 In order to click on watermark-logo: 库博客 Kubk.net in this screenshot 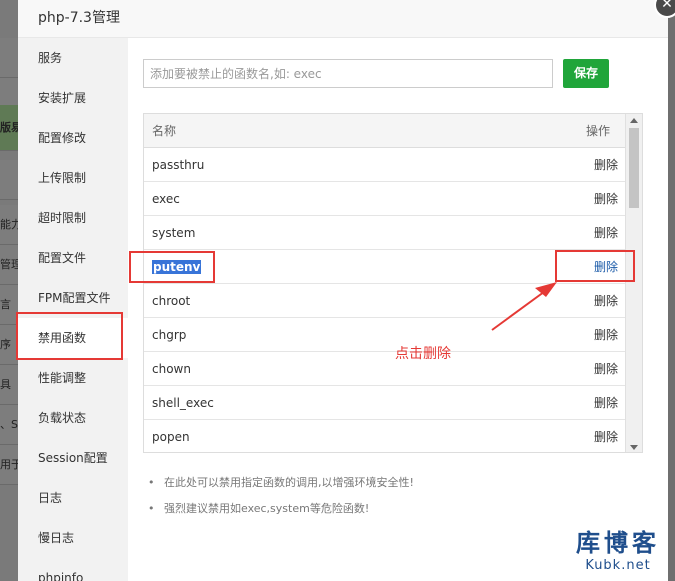, I will do `click(618, 553)`.